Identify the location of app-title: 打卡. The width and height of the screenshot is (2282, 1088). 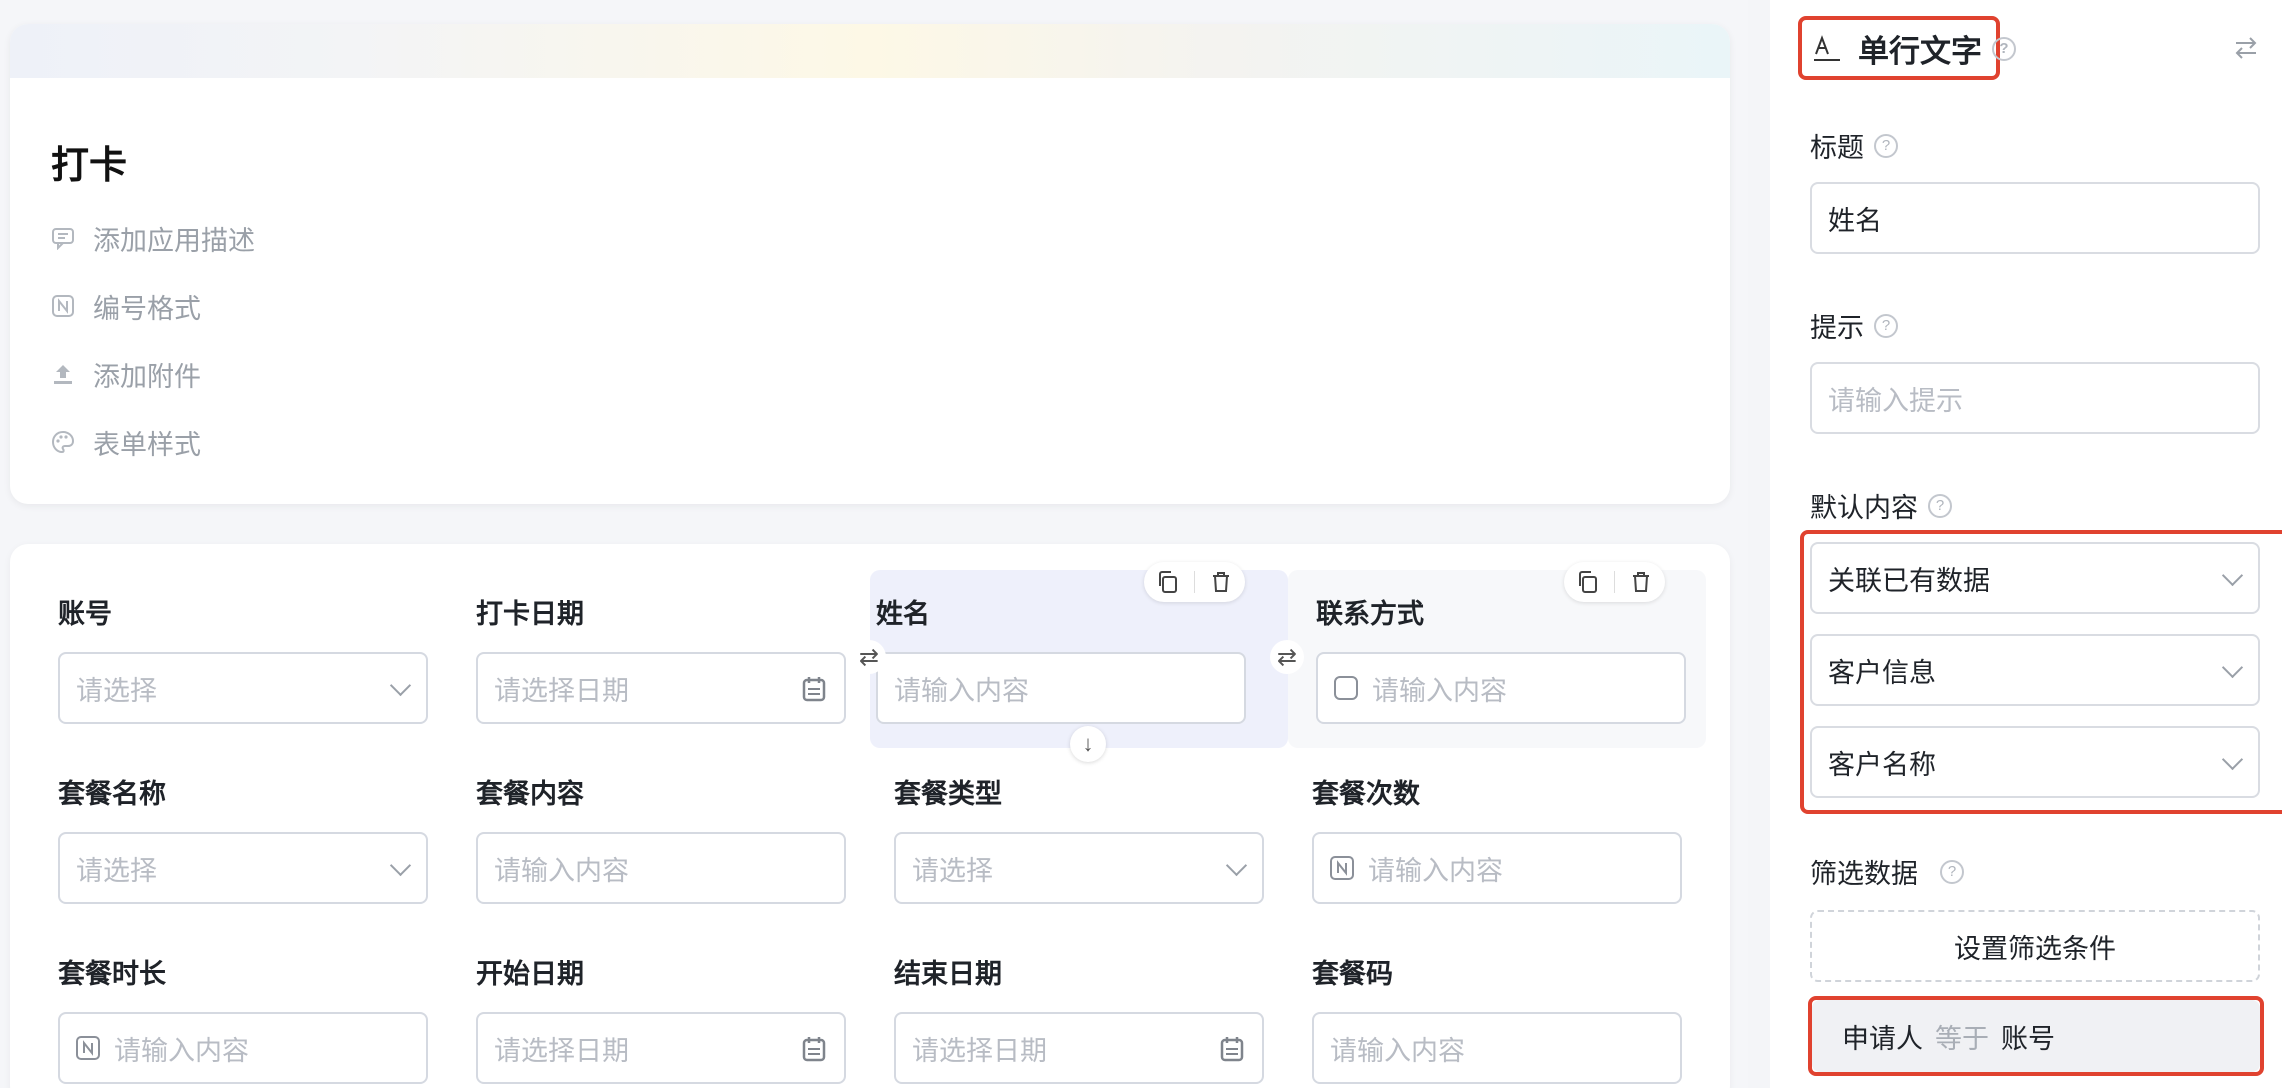
(89, 161).